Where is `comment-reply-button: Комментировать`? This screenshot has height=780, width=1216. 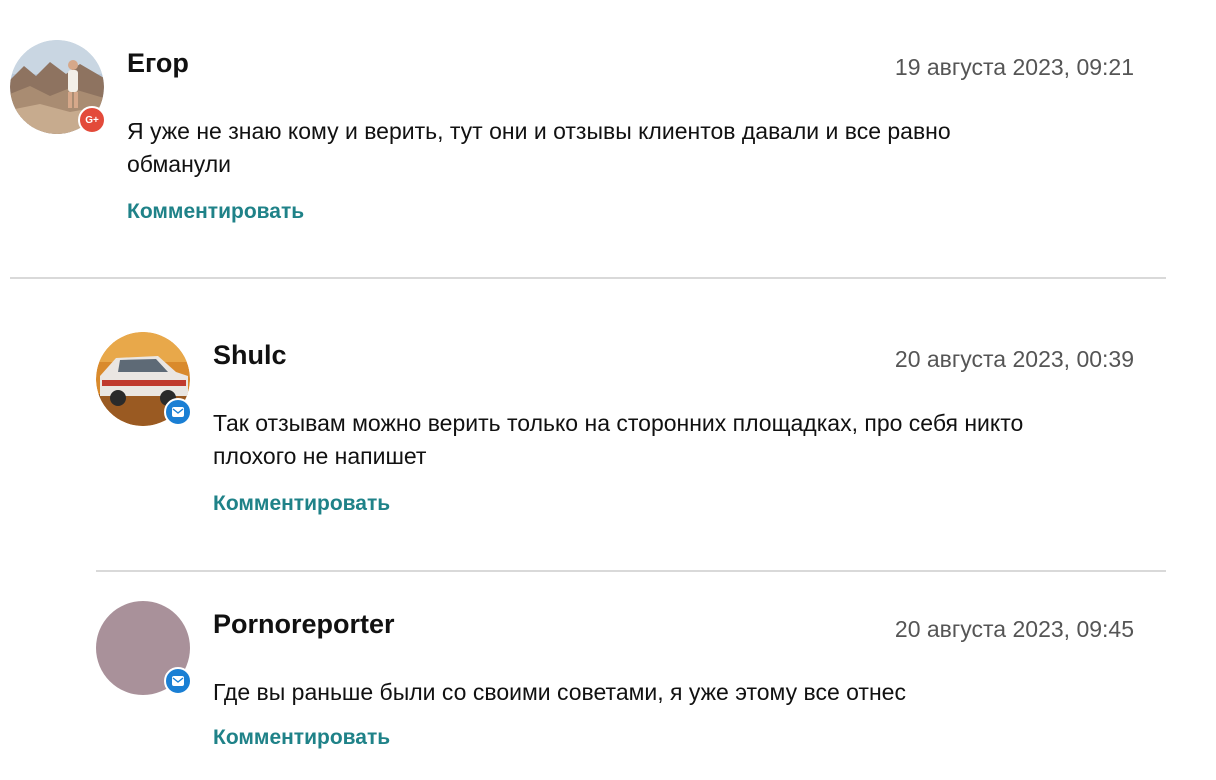 comment-reply-button: Комментировать is located at coordinates (301, 738).